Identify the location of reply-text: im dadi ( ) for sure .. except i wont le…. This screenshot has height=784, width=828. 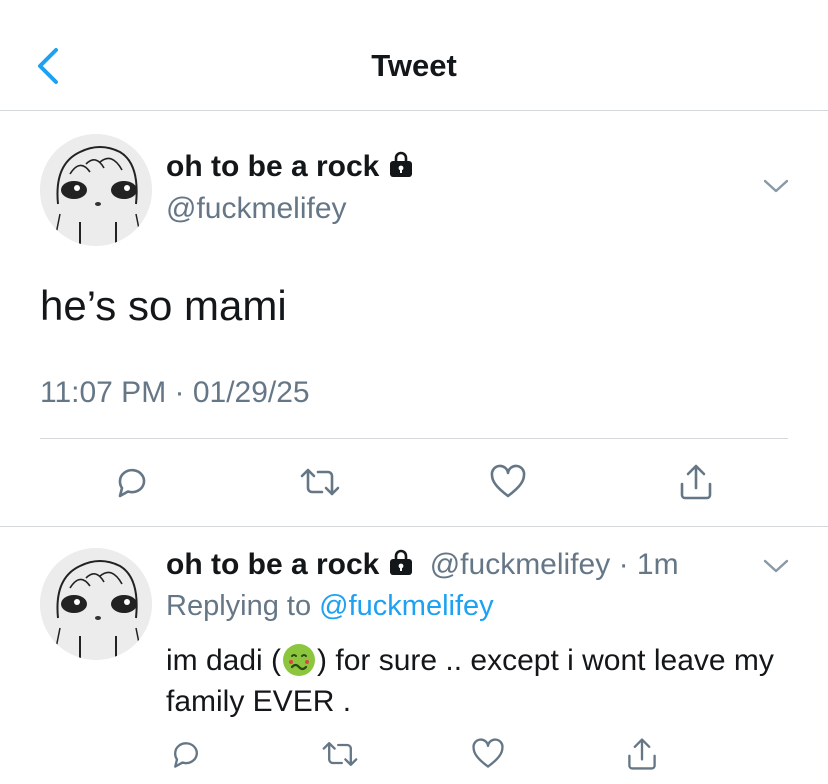
(486, 681).